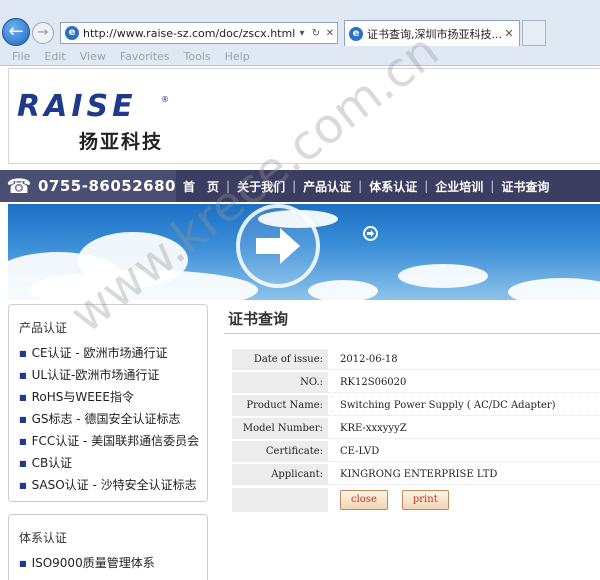 The image size is (600, 580). What do you see at coordinates (316, 33) in the screenshot?
I see `refresh-icon: ↻` at bounding box center [316, 33].